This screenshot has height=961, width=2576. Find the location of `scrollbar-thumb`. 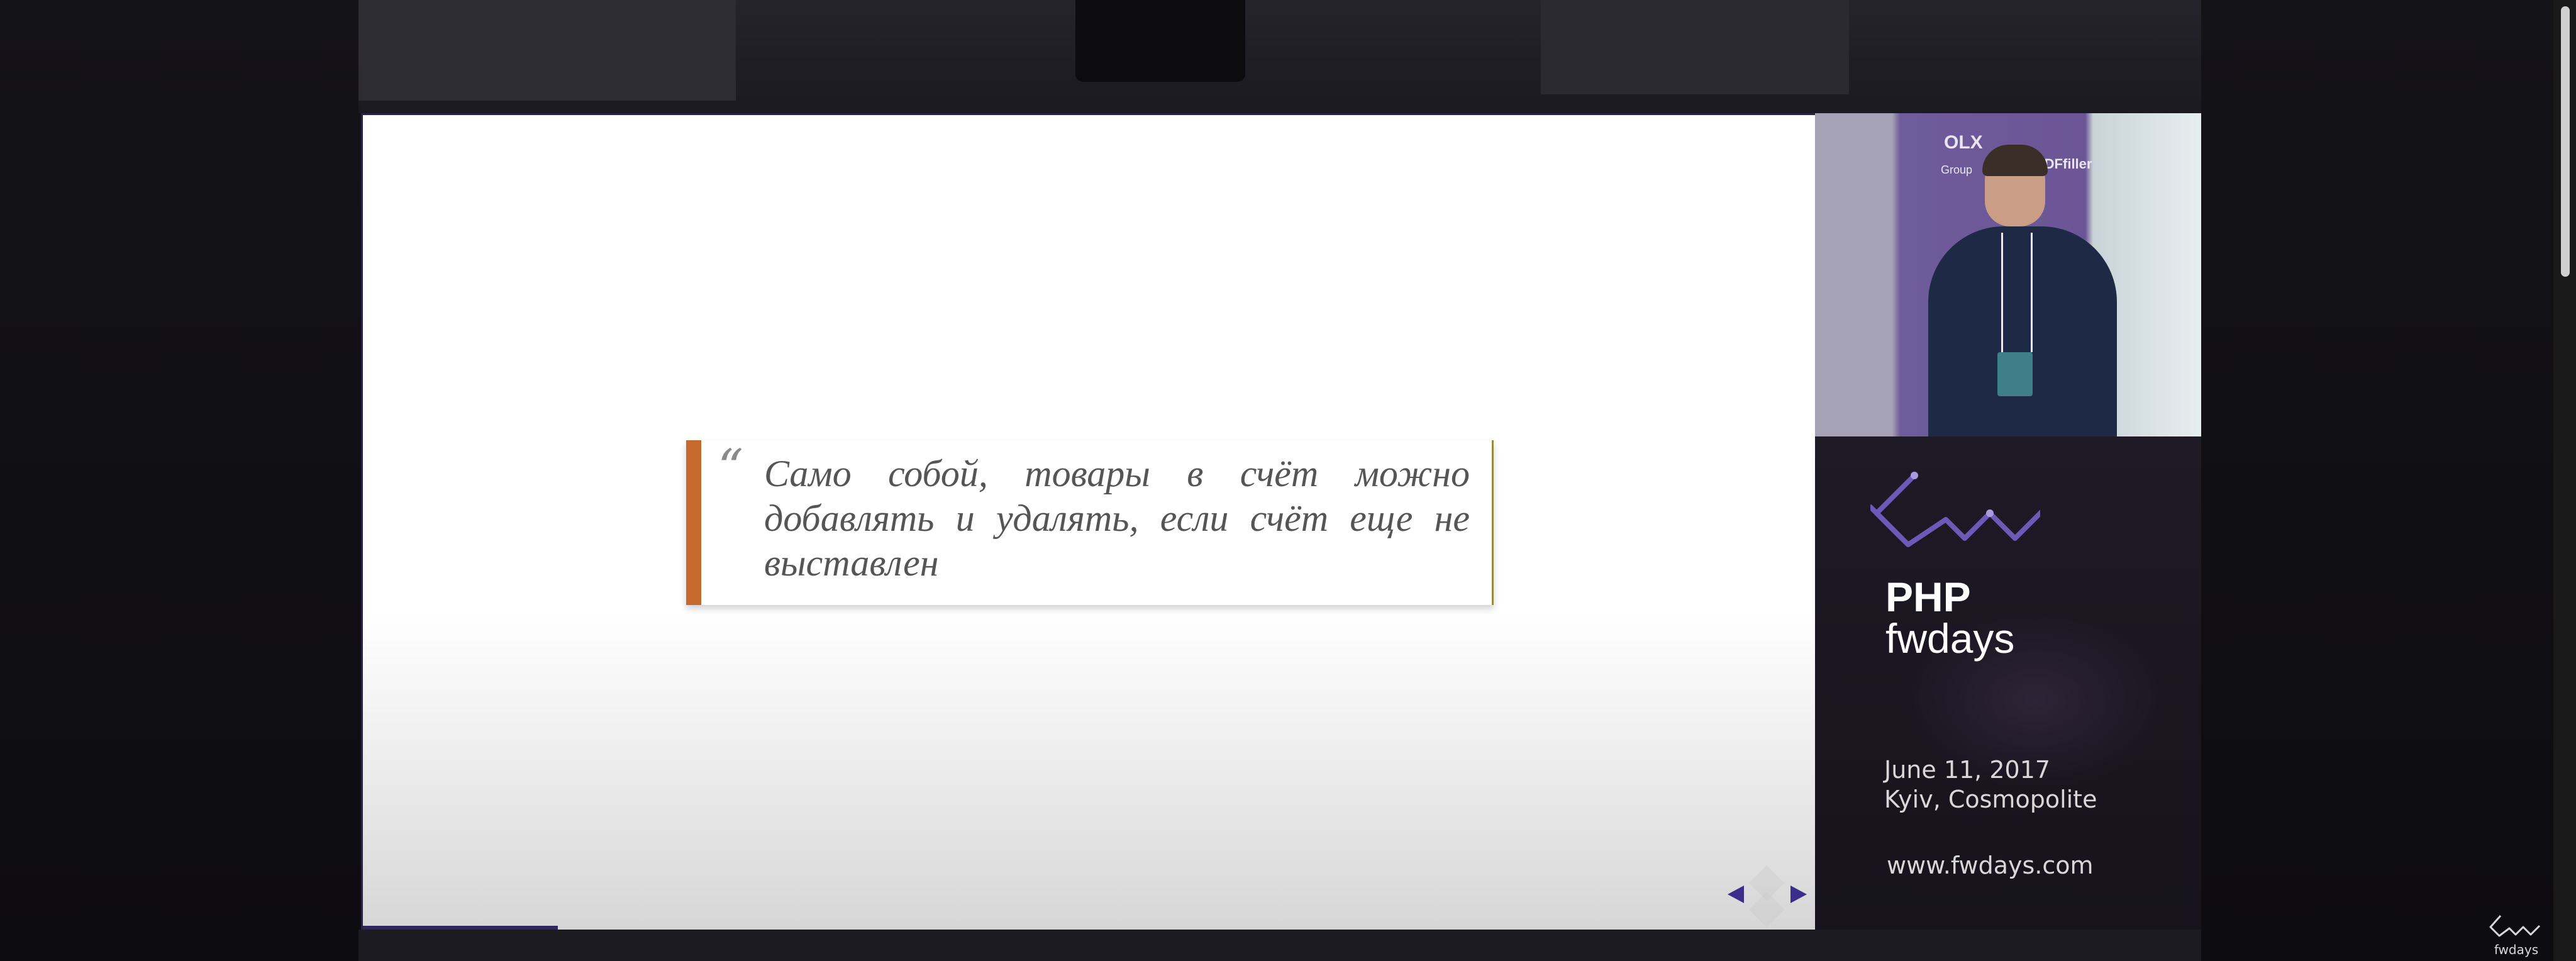

scrollbar-thumb is located at coordinates (2565, 141).